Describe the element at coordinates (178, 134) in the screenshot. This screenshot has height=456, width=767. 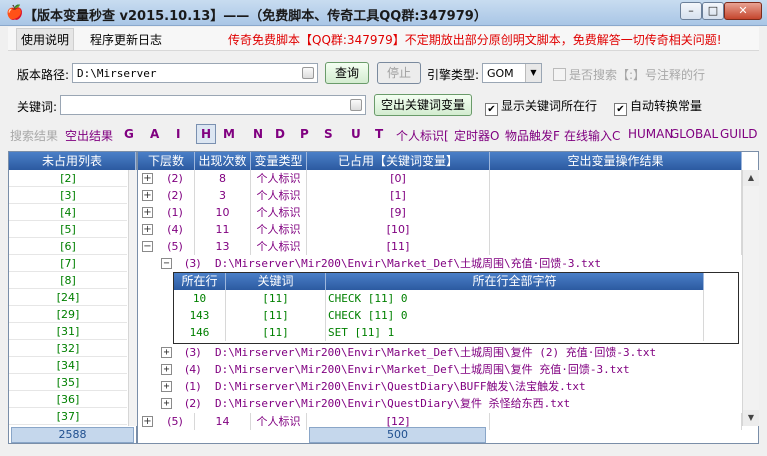
I see `tab-4: I` at that location.